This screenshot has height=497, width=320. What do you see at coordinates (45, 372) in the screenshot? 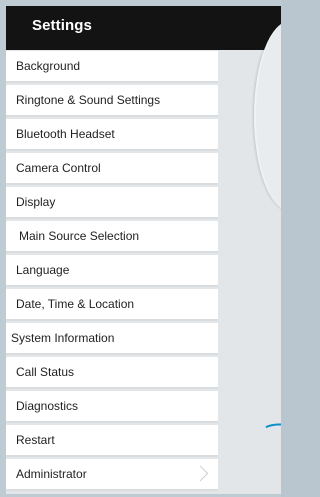
I see `menu-item-label: Call Status` at bounding box center [45, 372].